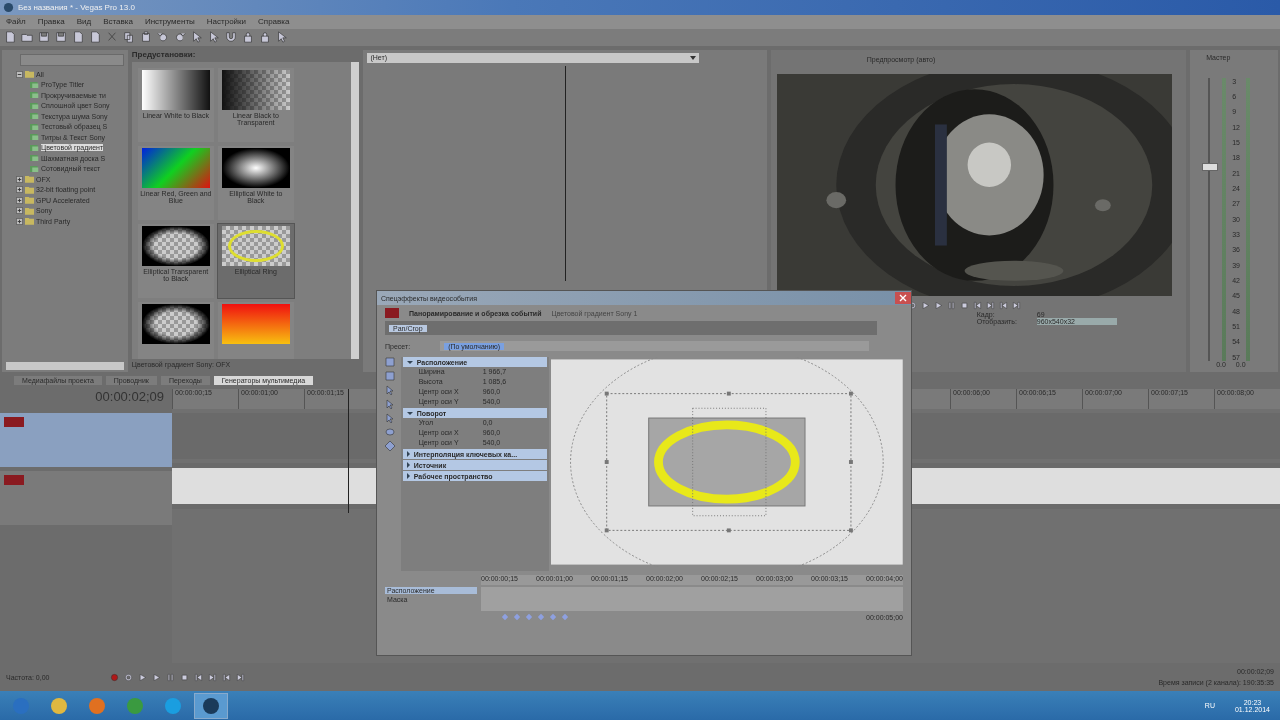 This screenshot has height=720, width=1280. I want to click on window-title: Без названия * - Vegas Pro 13.0, so click(76, 8).